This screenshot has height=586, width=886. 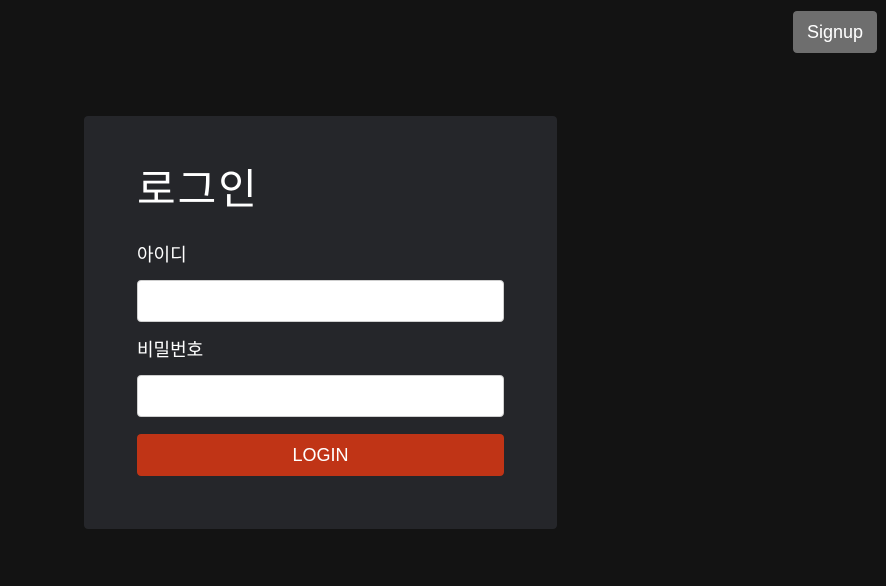 What do you see at coordinates (320, 301) in the screenshot?
I see `id-input` at bounding box center [320, 301].